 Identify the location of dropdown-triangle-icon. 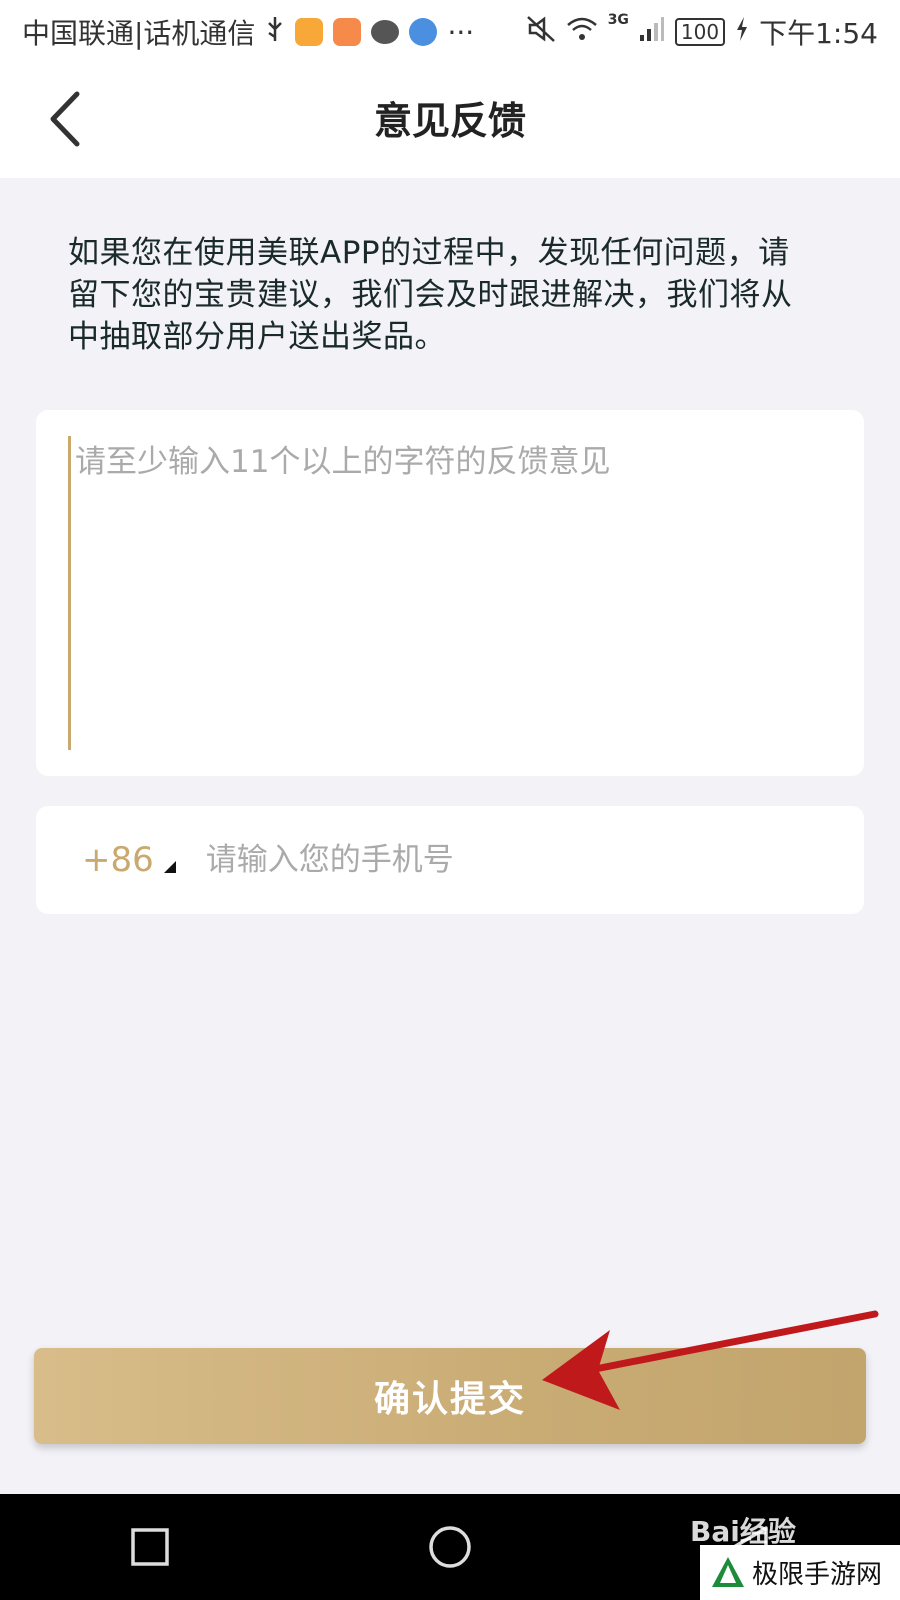
(169, 867).